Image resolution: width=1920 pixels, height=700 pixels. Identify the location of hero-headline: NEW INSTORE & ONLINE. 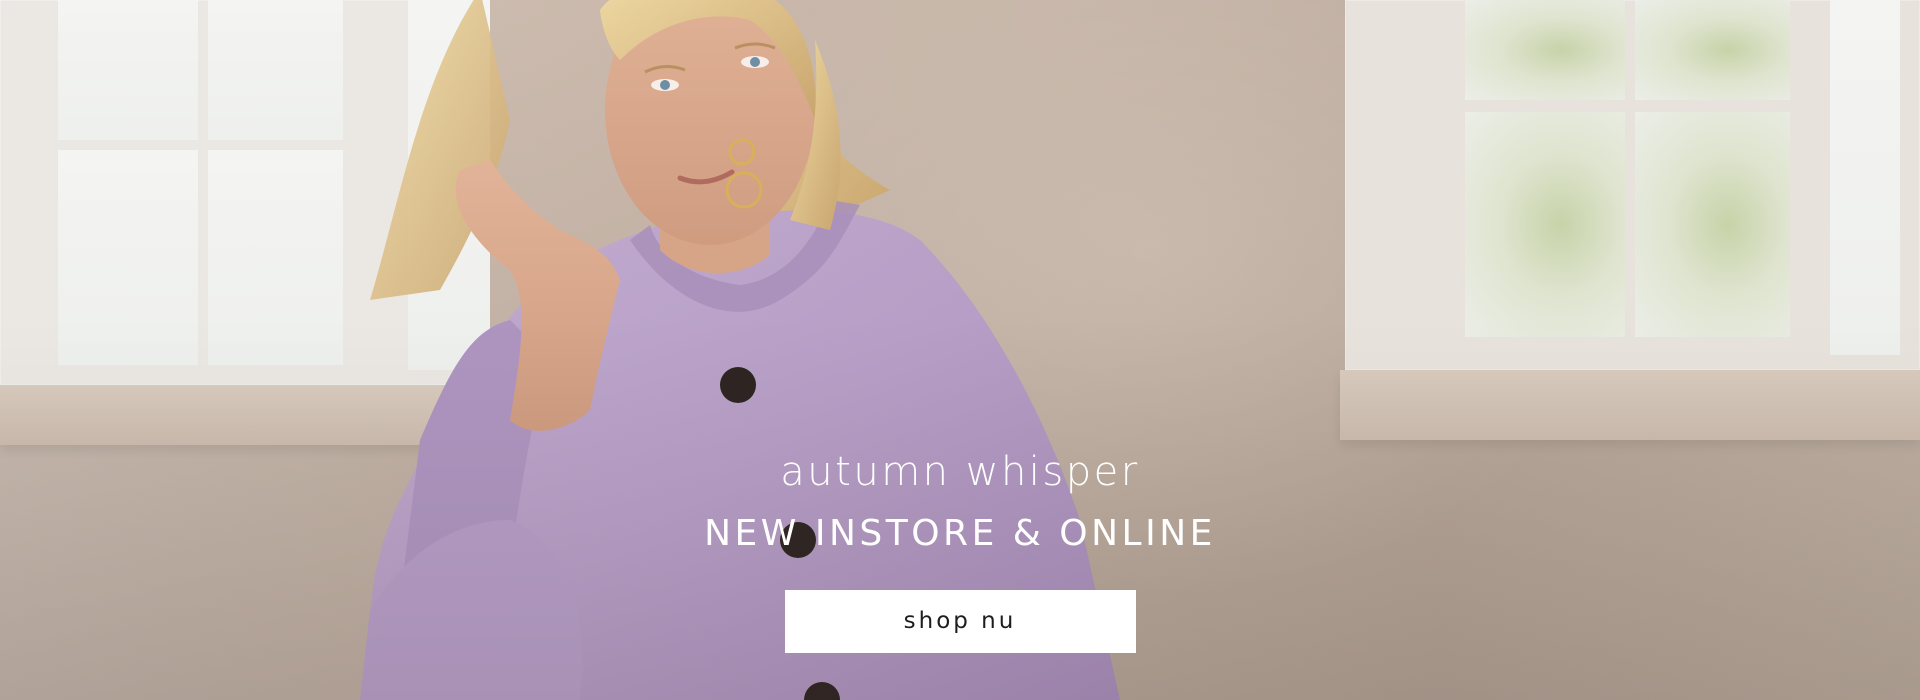
(960, 533).